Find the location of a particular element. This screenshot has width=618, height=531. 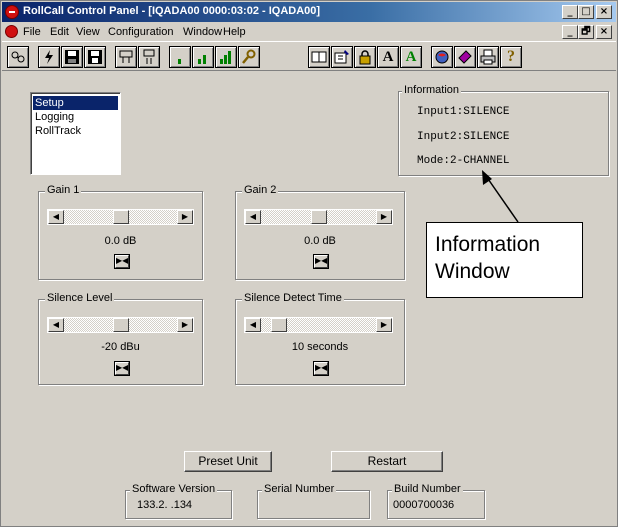

callout-line-1: Information is located at coordinates (488, 244).